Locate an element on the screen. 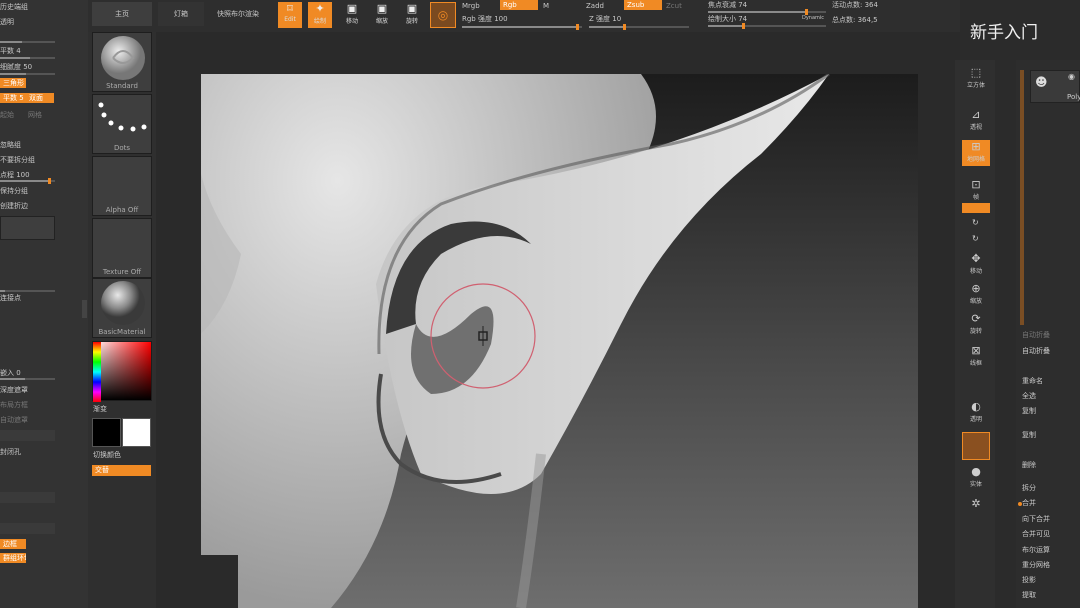 The image size is (1080, 608). stroke-tile: Dots is located at coordinates (122, 124).